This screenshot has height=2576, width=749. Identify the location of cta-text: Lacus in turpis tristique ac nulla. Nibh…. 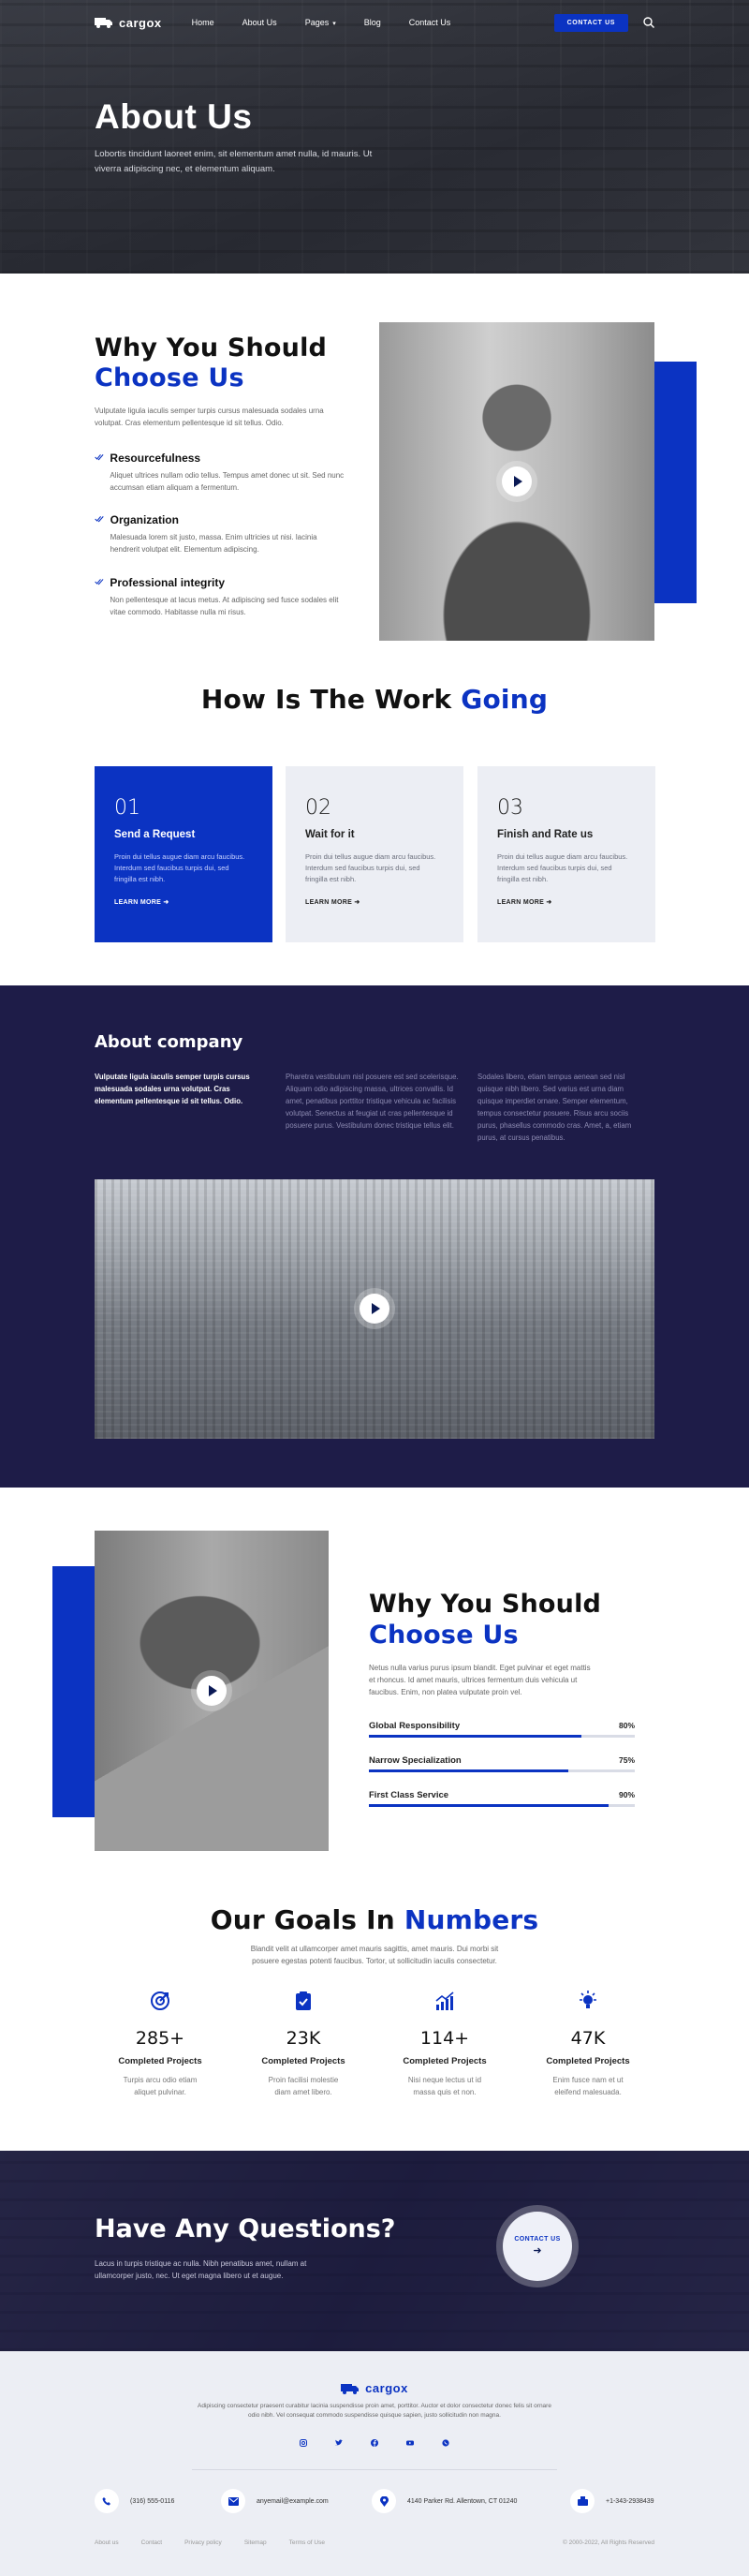
(201, 2269).